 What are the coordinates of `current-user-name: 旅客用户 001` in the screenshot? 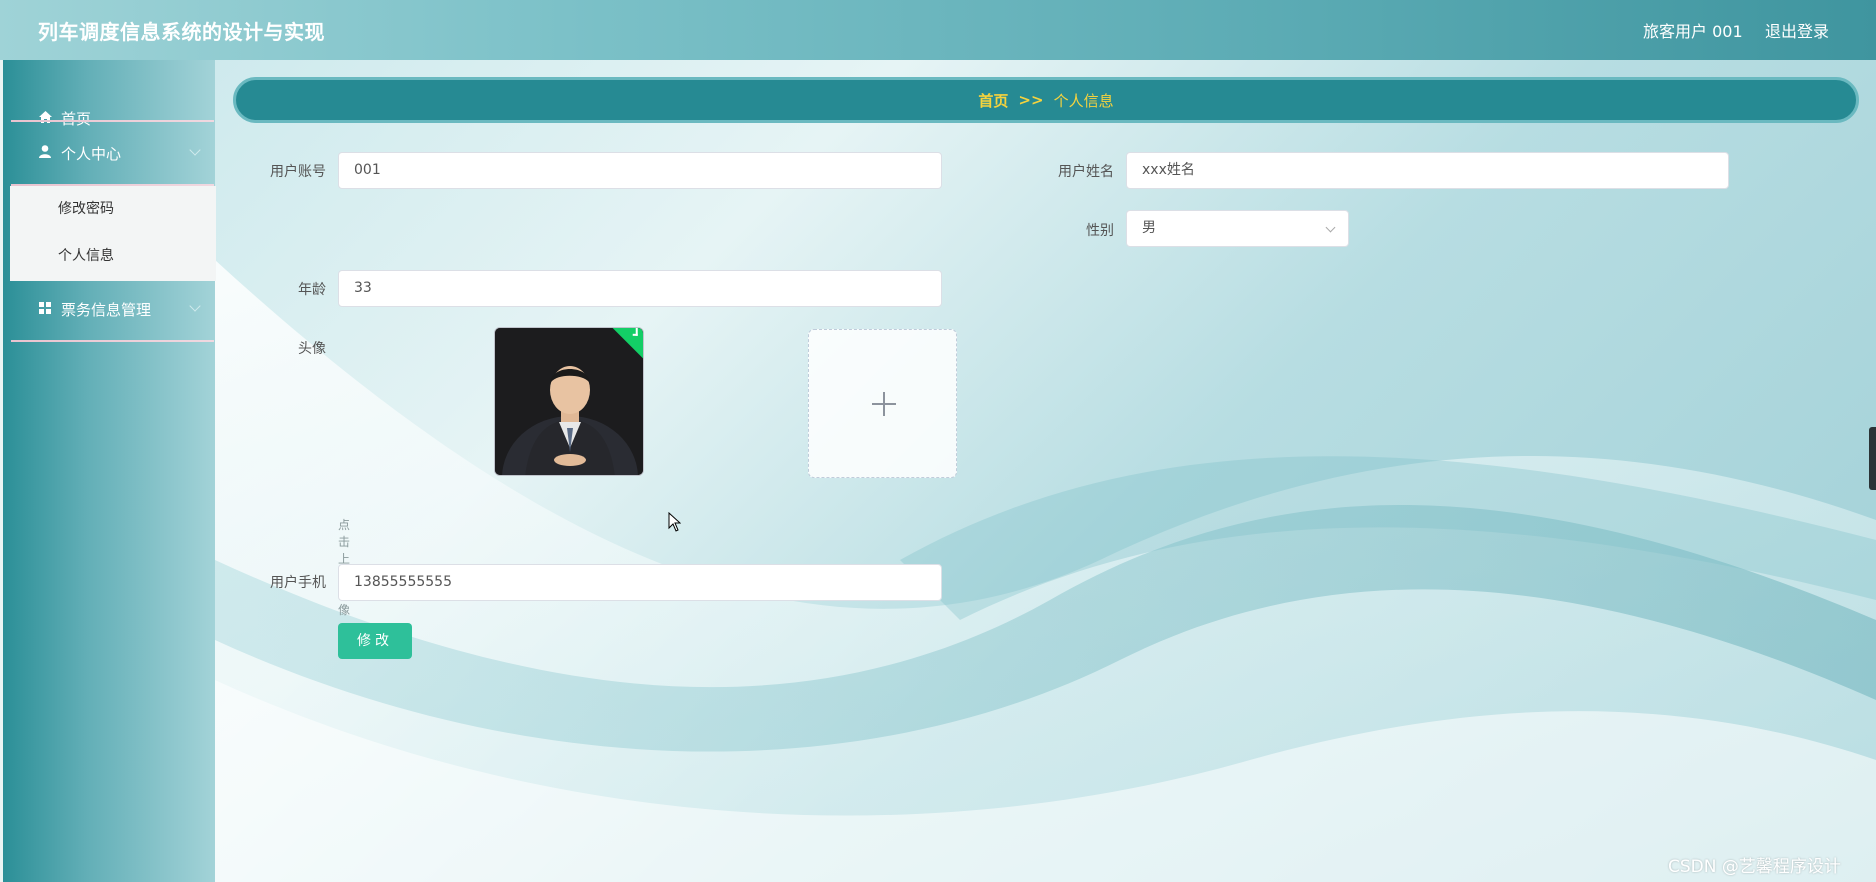 It's located at (1693, 31).